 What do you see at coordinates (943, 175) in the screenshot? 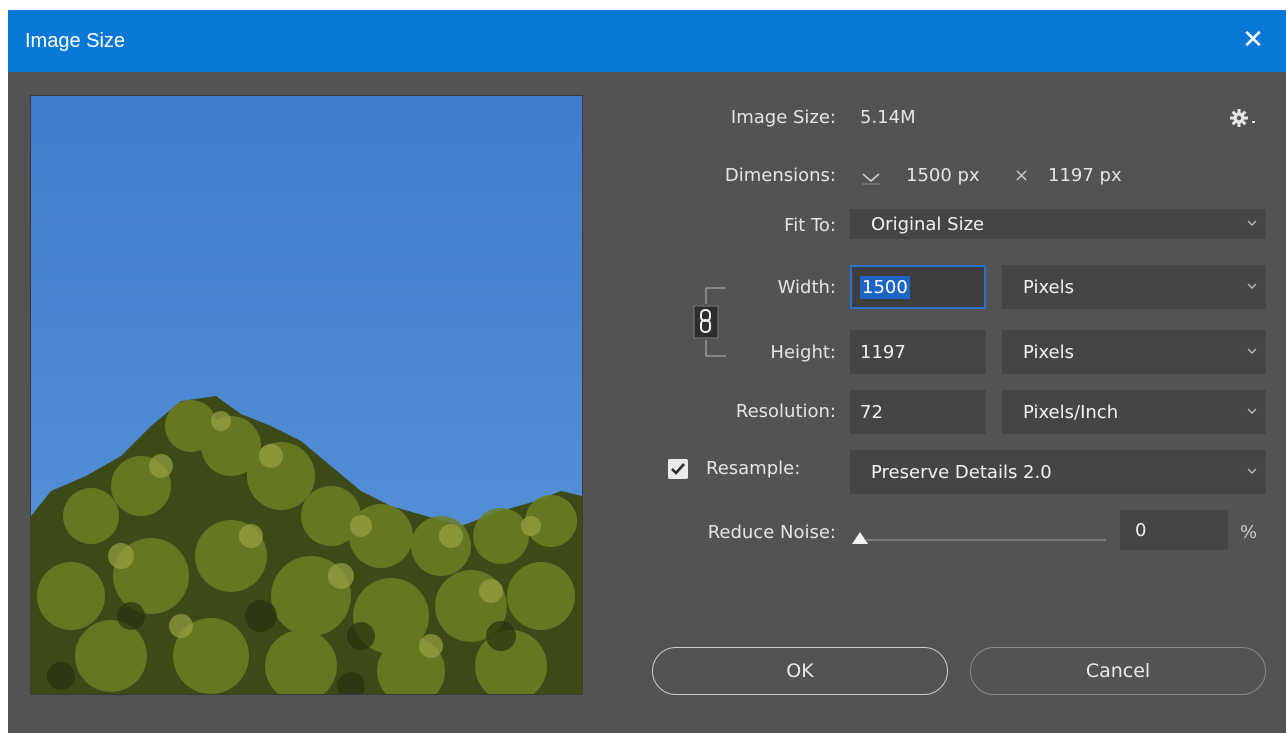
I see `dimensions-width: 1500 px` at bounding box center [943, 175].